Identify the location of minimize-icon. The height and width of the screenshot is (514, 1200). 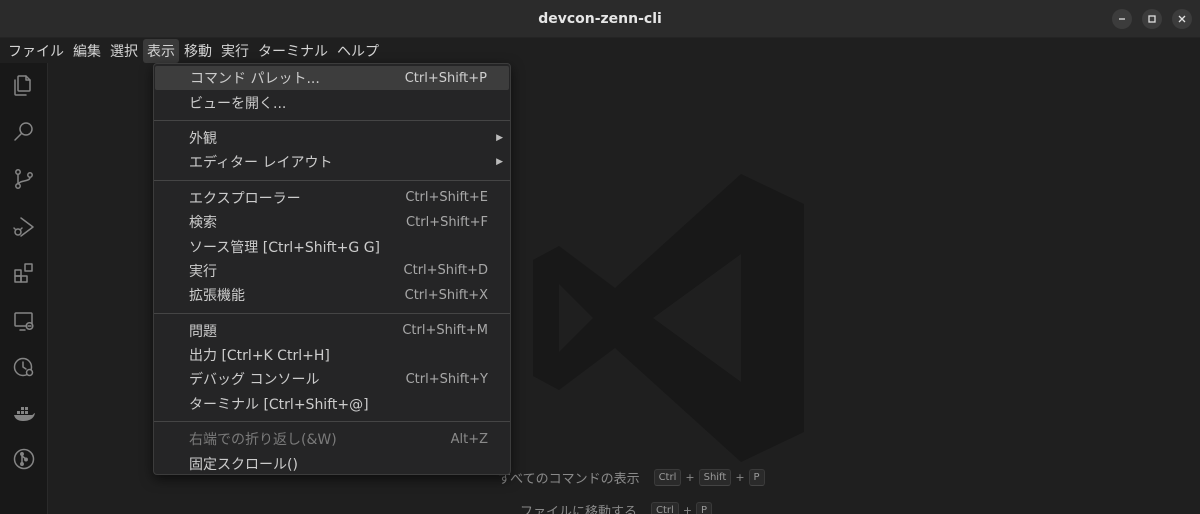
(1122, 19).